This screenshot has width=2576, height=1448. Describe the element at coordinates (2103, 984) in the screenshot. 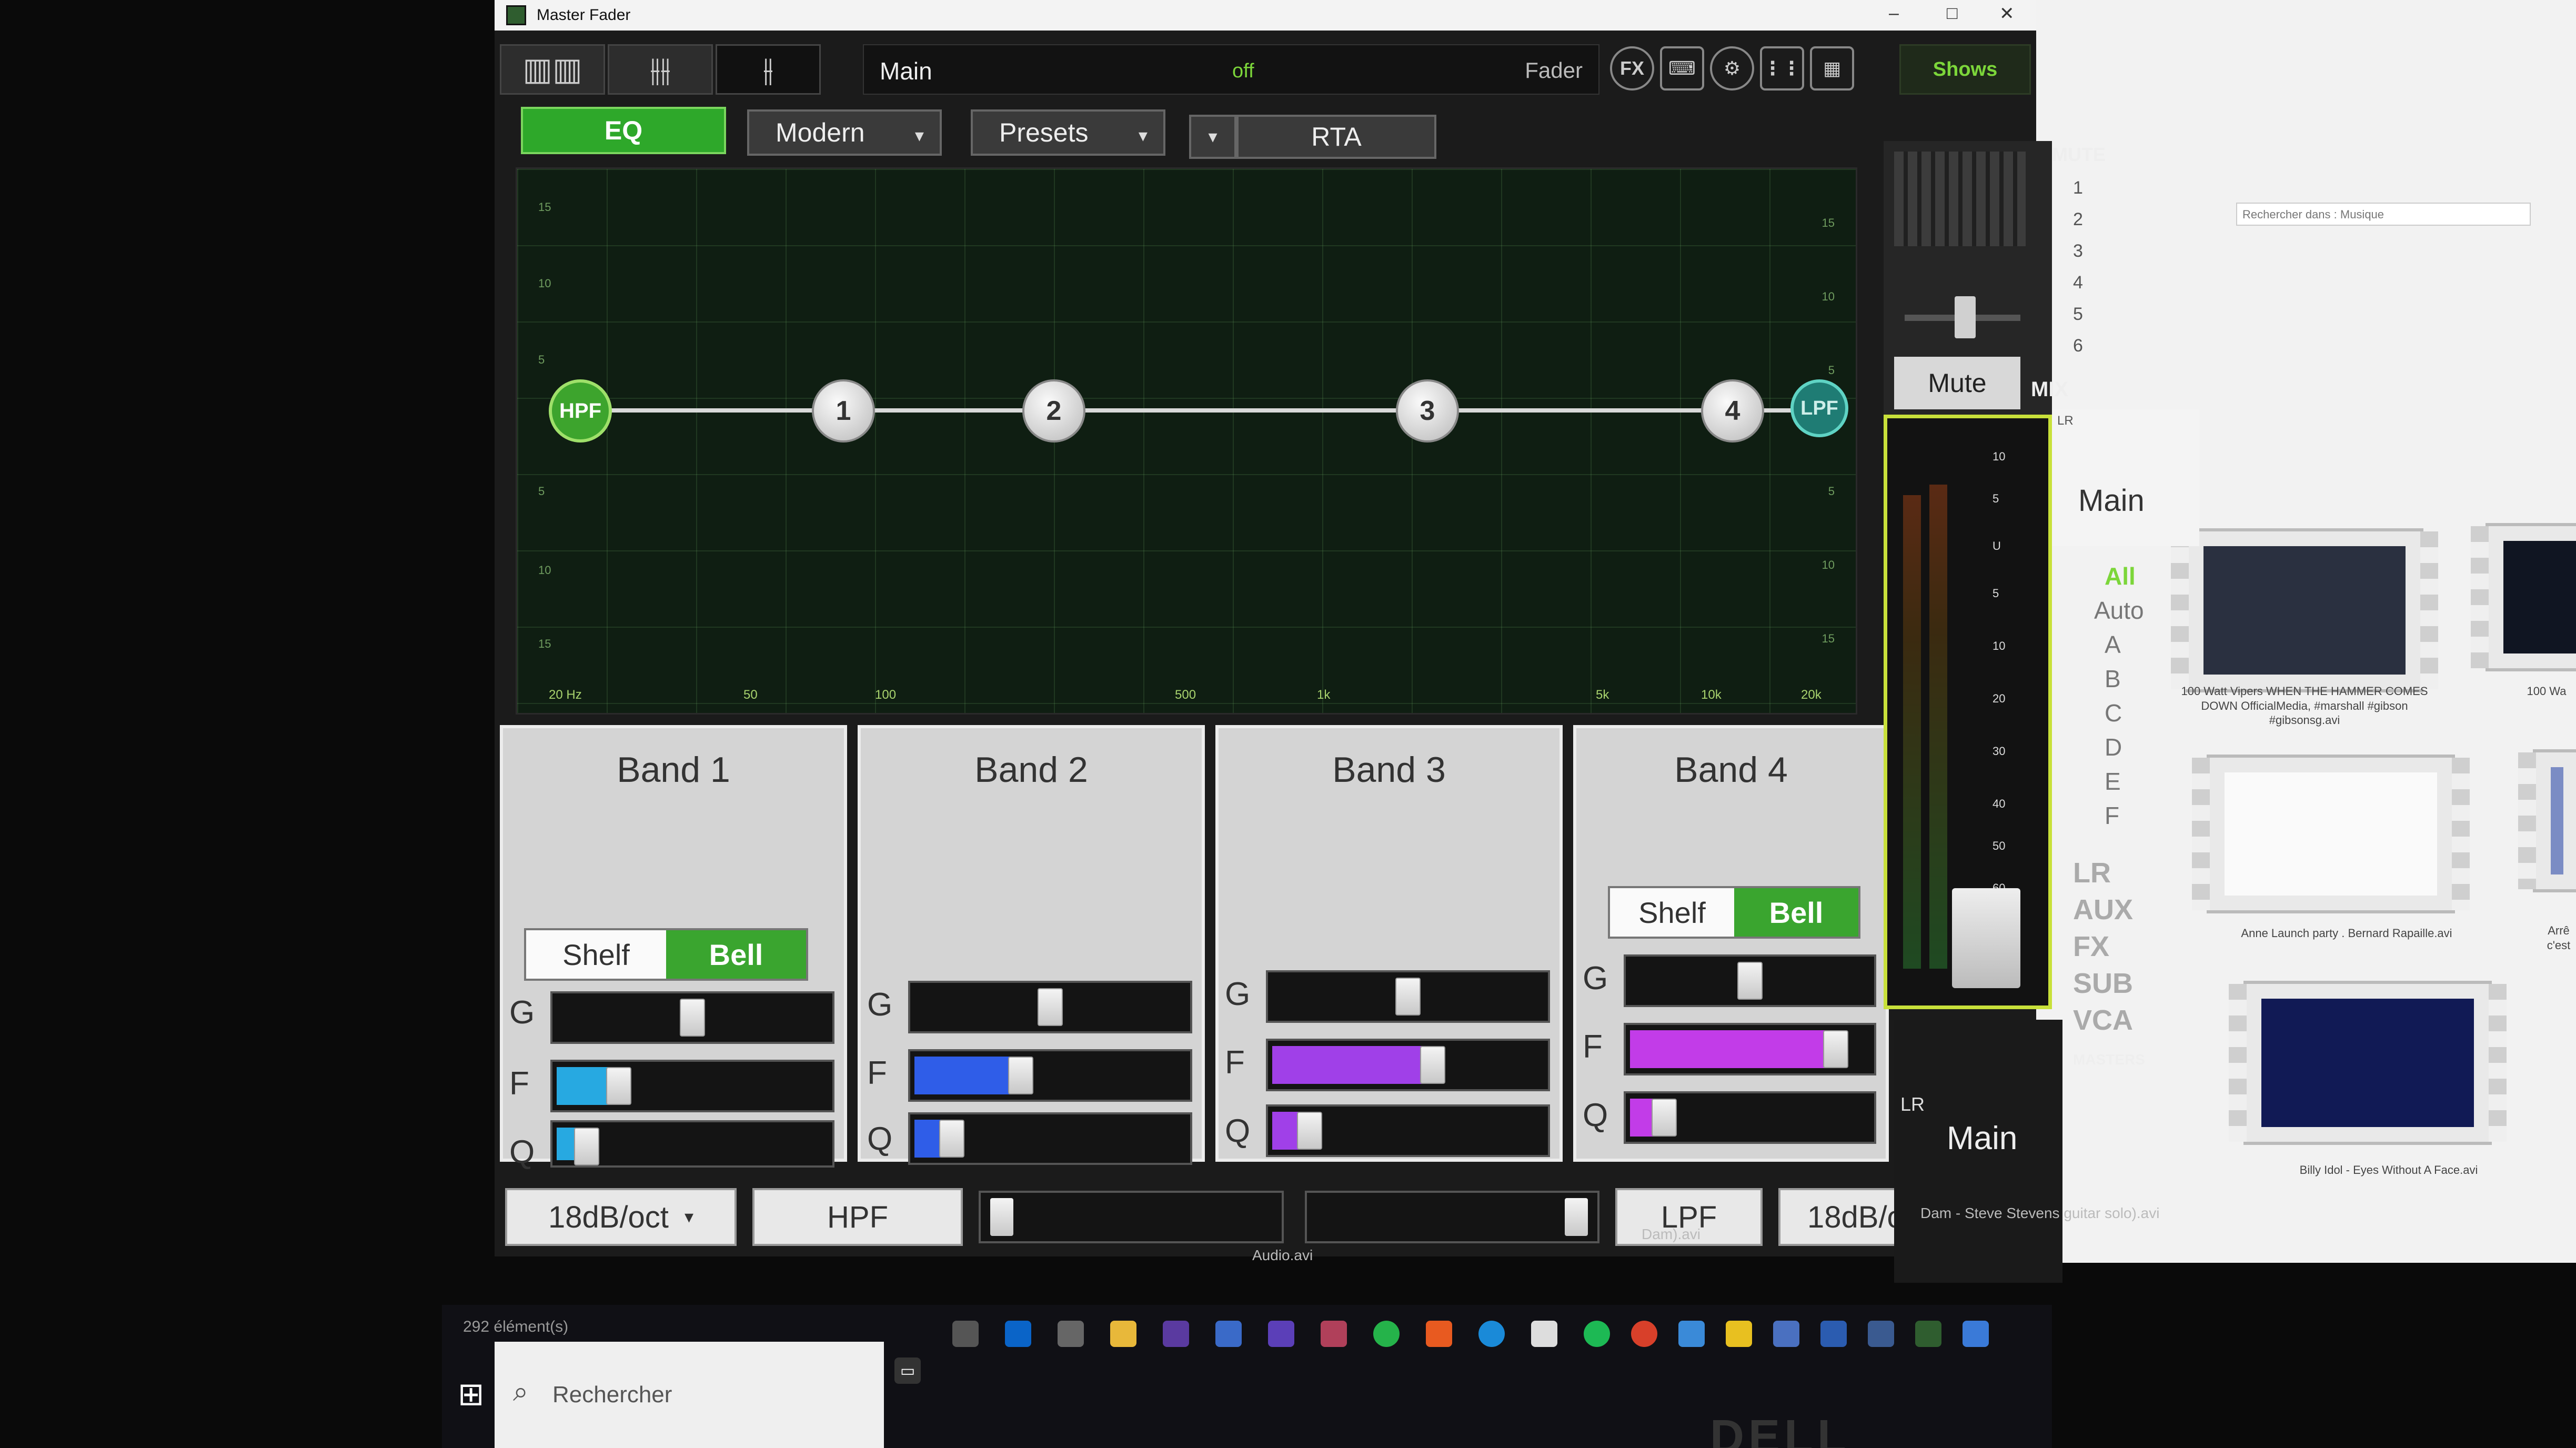

I see `category-sub: SUB` at that location.